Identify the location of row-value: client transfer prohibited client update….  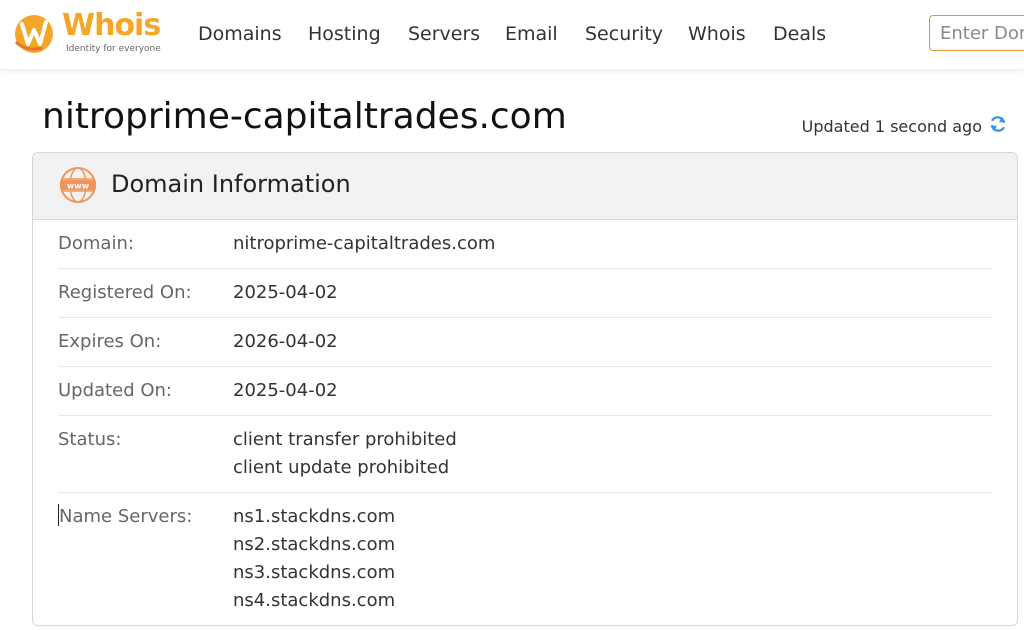
(345, 454).